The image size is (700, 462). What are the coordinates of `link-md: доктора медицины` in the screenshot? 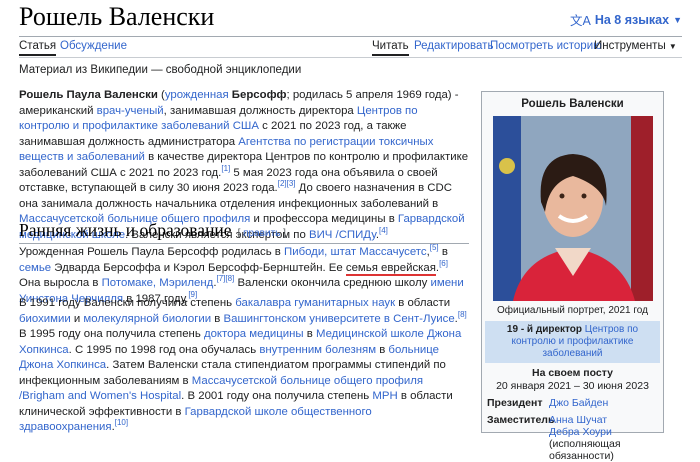 It's located at (254, 334).